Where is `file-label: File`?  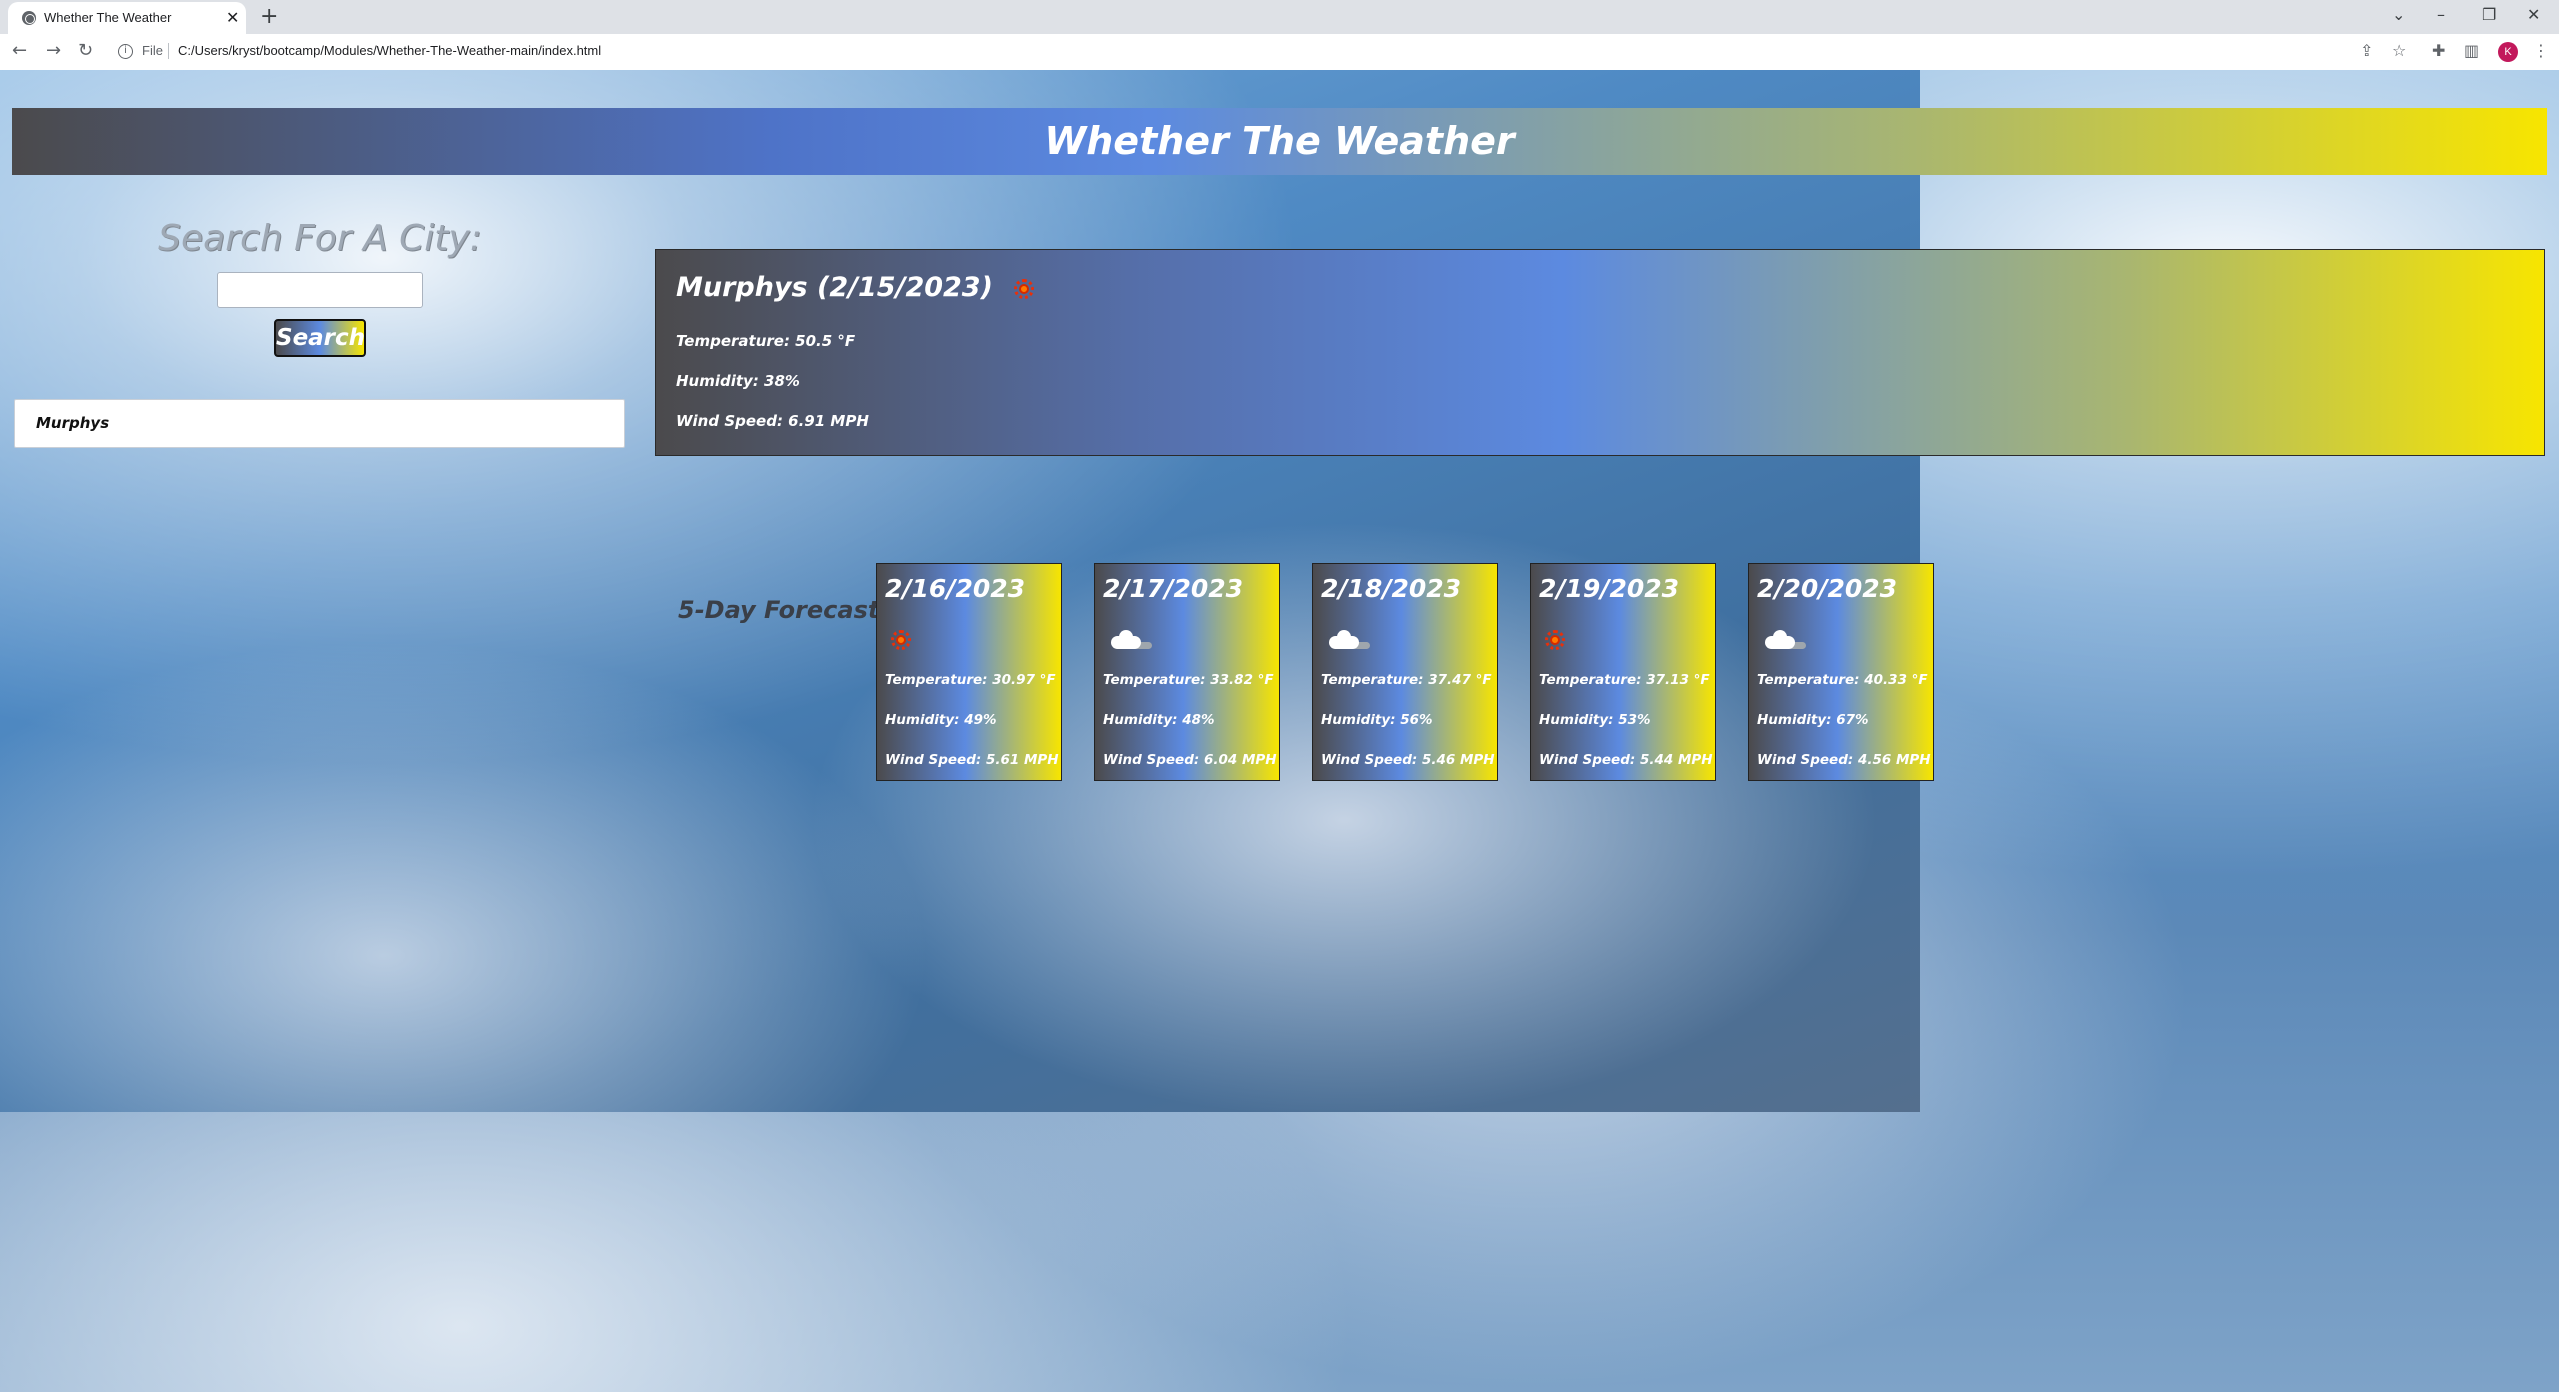
file-label: File is located at coordinates (152, 50).